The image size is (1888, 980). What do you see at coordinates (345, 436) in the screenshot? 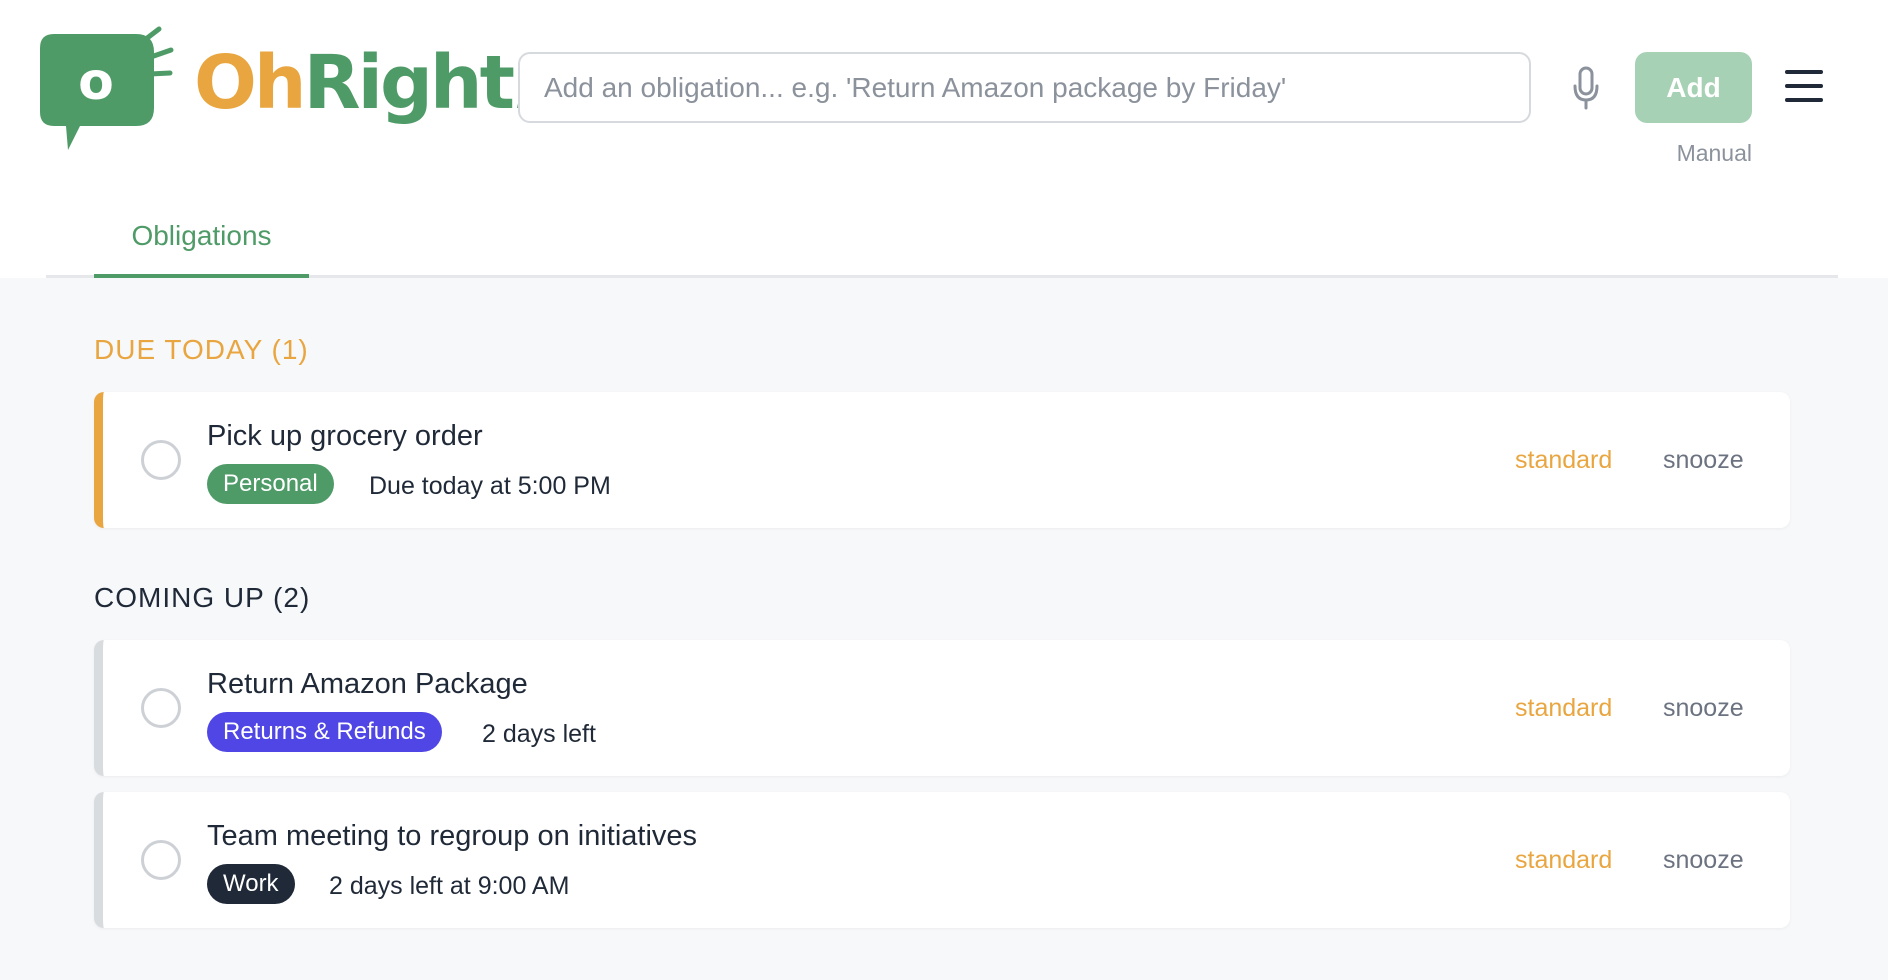
I see `obligation-title: Pick up grocery order` at bounding box center [345, 436].